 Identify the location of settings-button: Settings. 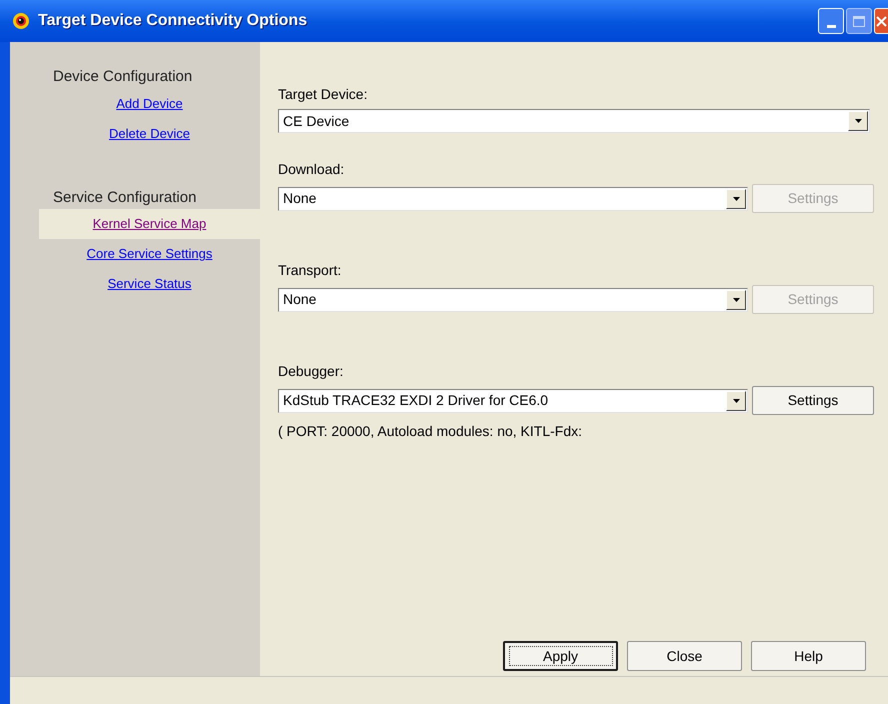
(813, 400).